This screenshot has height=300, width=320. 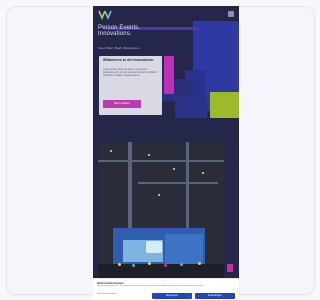 I want to click on hero-title: Person Events. Innovations., so click(x=119, y=31).